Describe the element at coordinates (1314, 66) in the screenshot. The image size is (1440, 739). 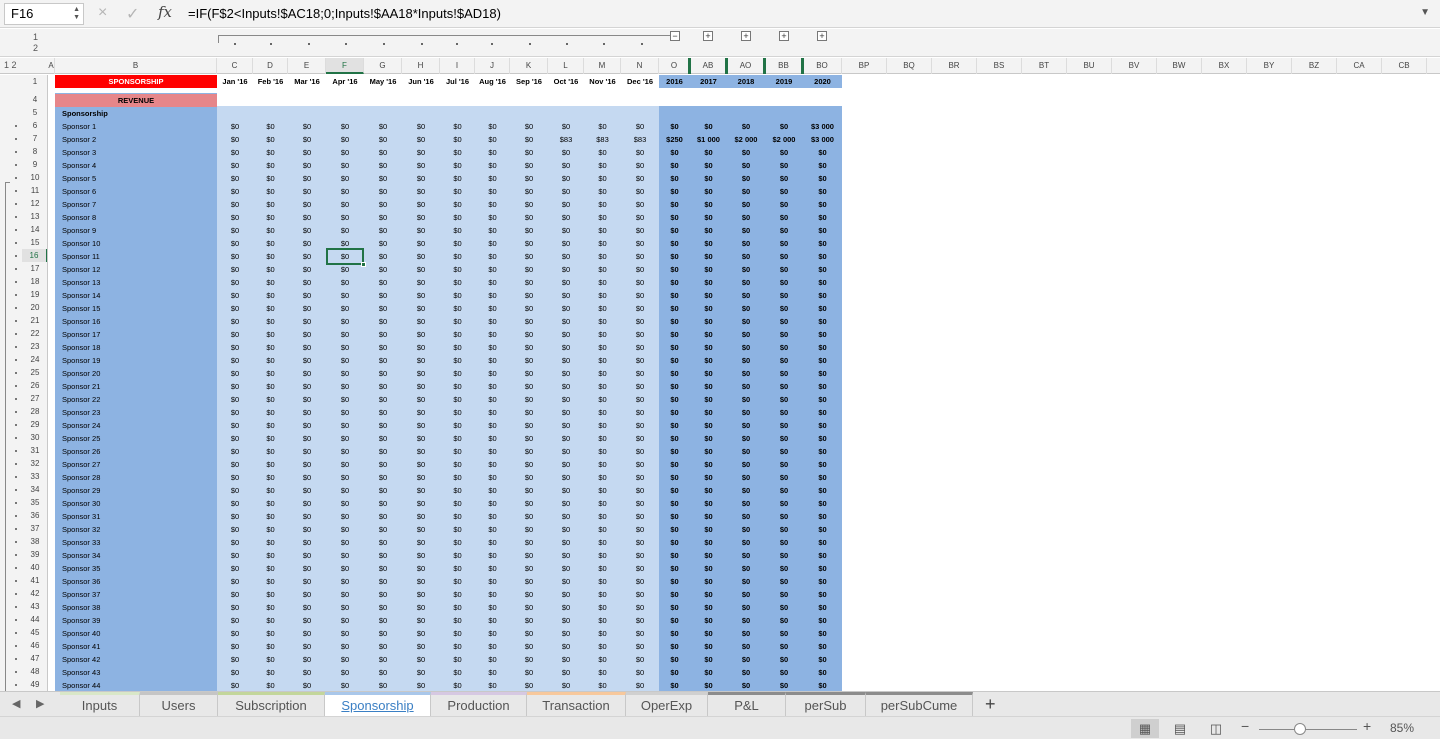
I see `column-header-bz: BZ` at that location.